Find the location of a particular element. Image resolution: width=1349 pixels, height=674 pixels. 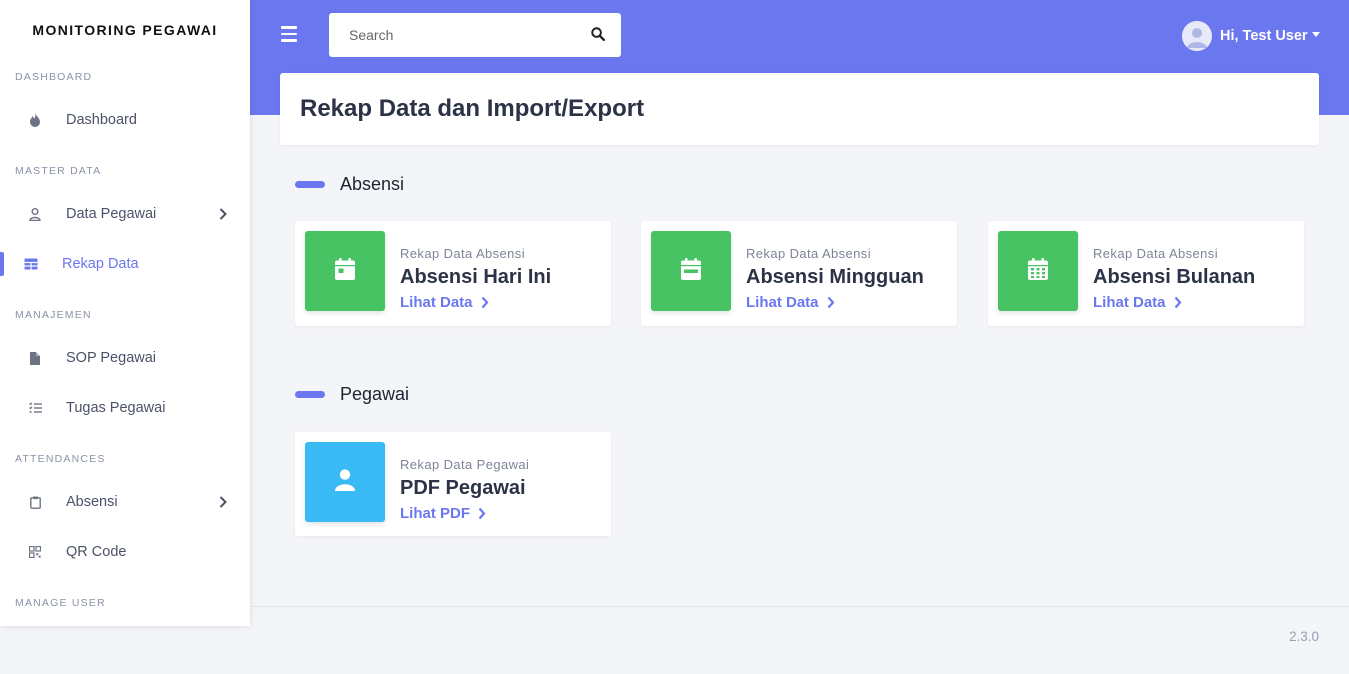

sidebar-item-tugas-pegawai: Tugas Pegawai is located at coordinates (125, 408).